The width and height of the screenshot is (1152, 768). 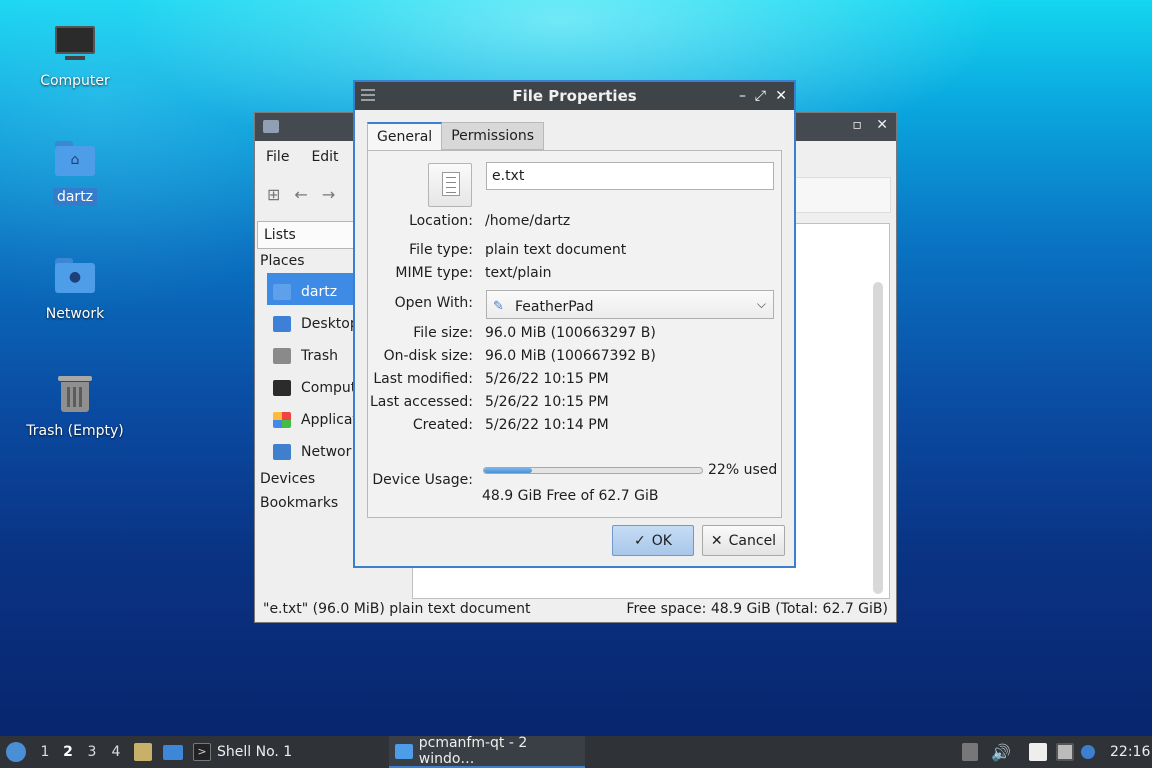 I want to click on show-desktop-button, so click(x=173, y=752).